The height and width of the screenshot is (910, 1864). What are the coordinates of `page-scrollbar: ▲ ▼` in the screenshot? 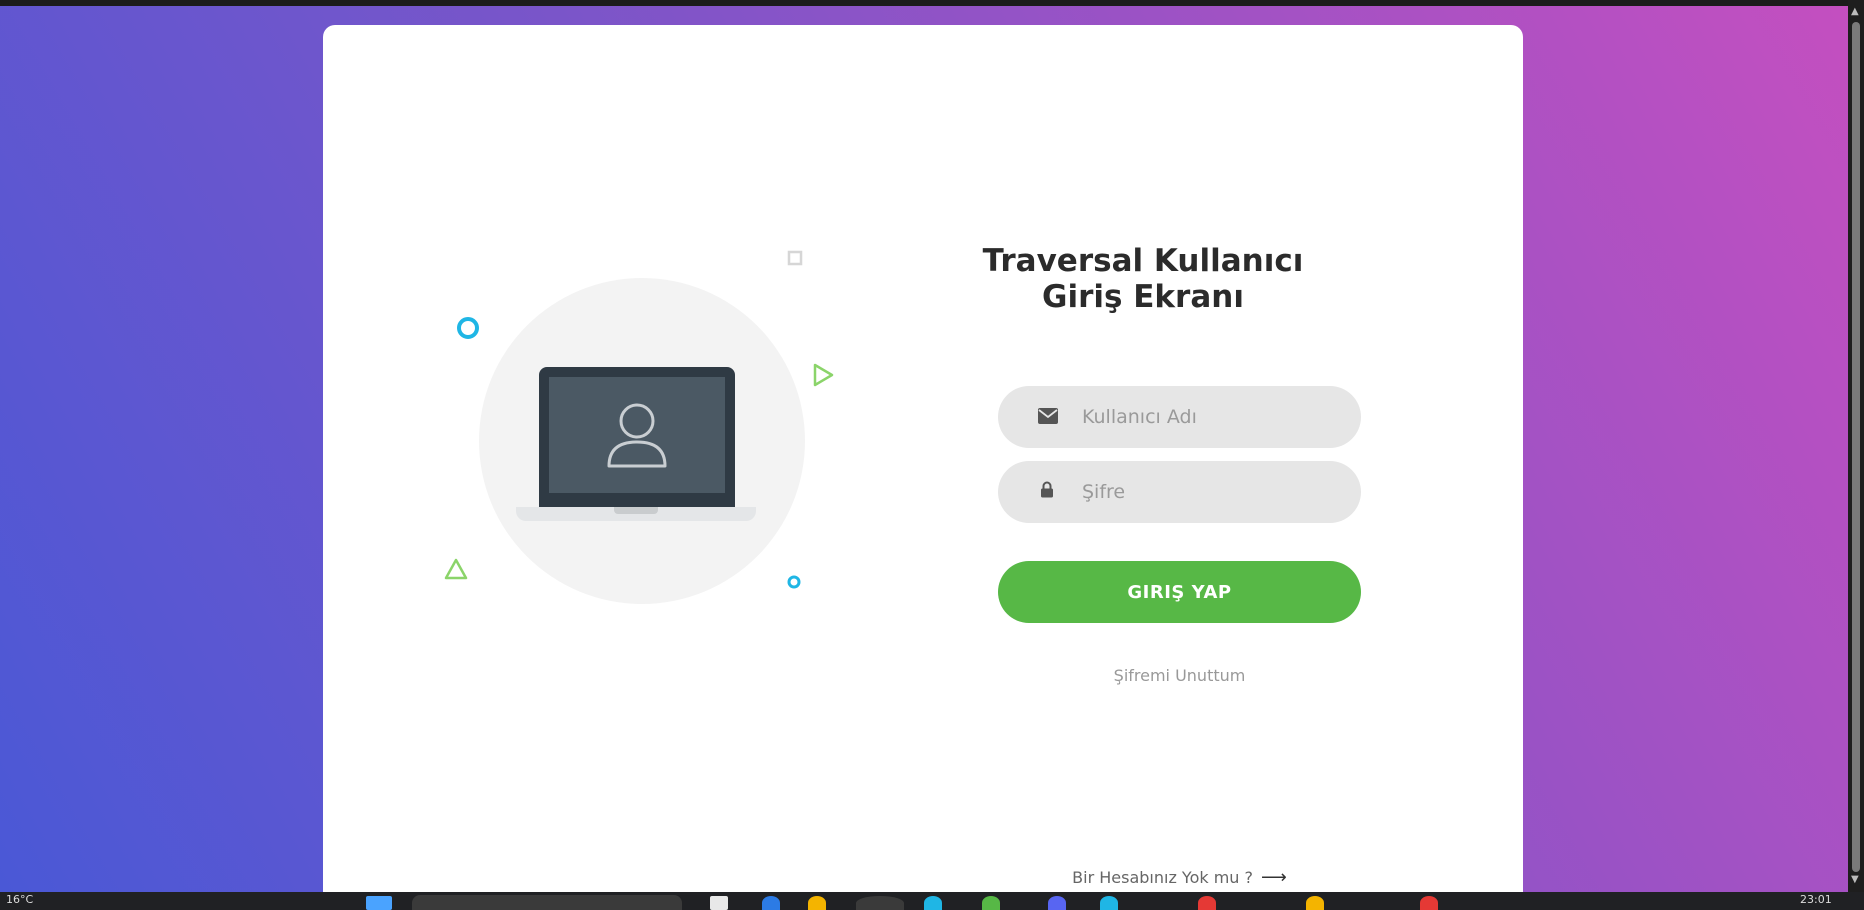 It's located at (1856, 446).